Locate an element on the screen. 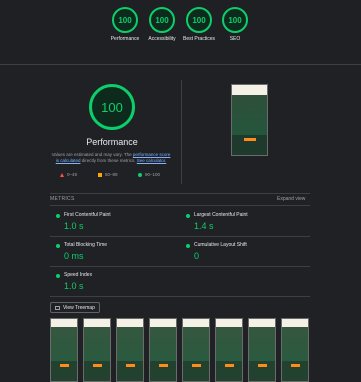 This screenshot has height=382, width=361. final-screenshot is located at coordinates (249, 120).